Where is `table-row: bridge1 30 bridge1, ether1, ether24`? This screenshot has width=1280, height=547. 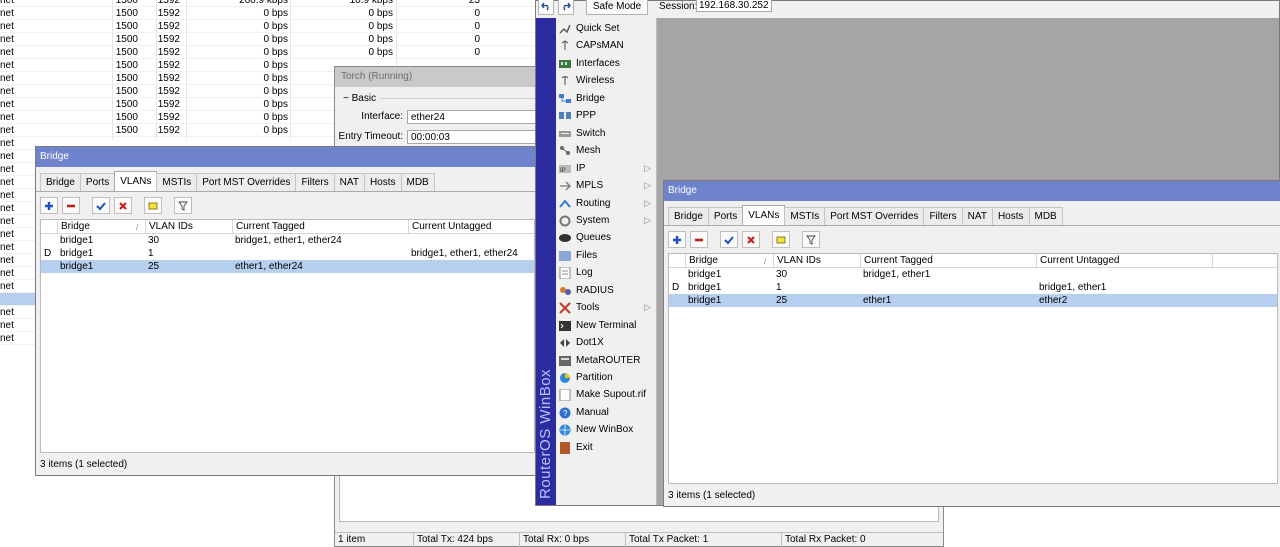
table-row: bridge1 30 bridge1, ether1, ether24 is located at coordinates (287, 240).